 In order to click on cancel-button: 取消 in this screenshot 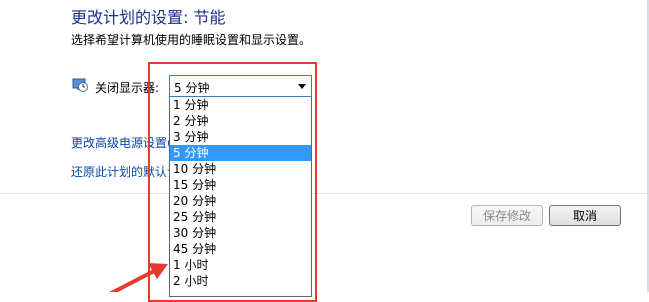, I will do `click(585, 215)`.